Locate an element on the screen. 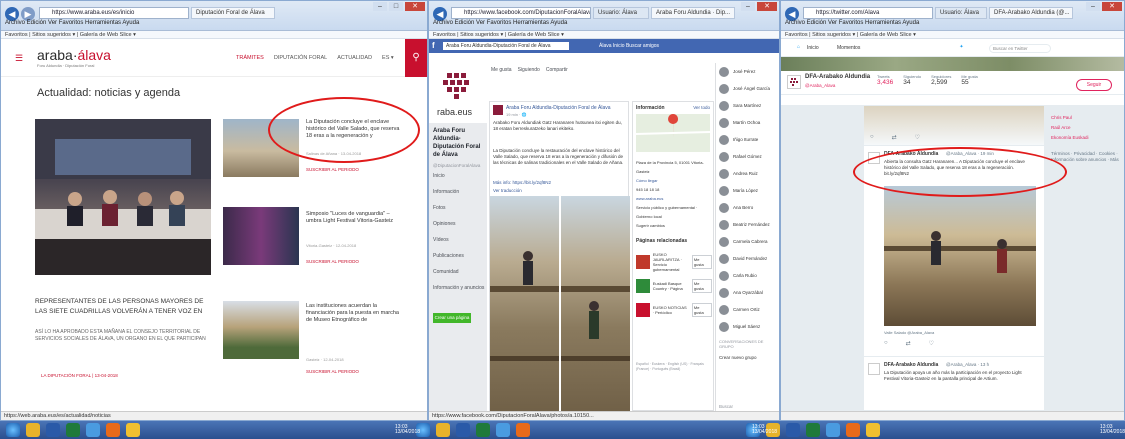  see-translation-link: Ver traducción is located at coordinates (507, 190).